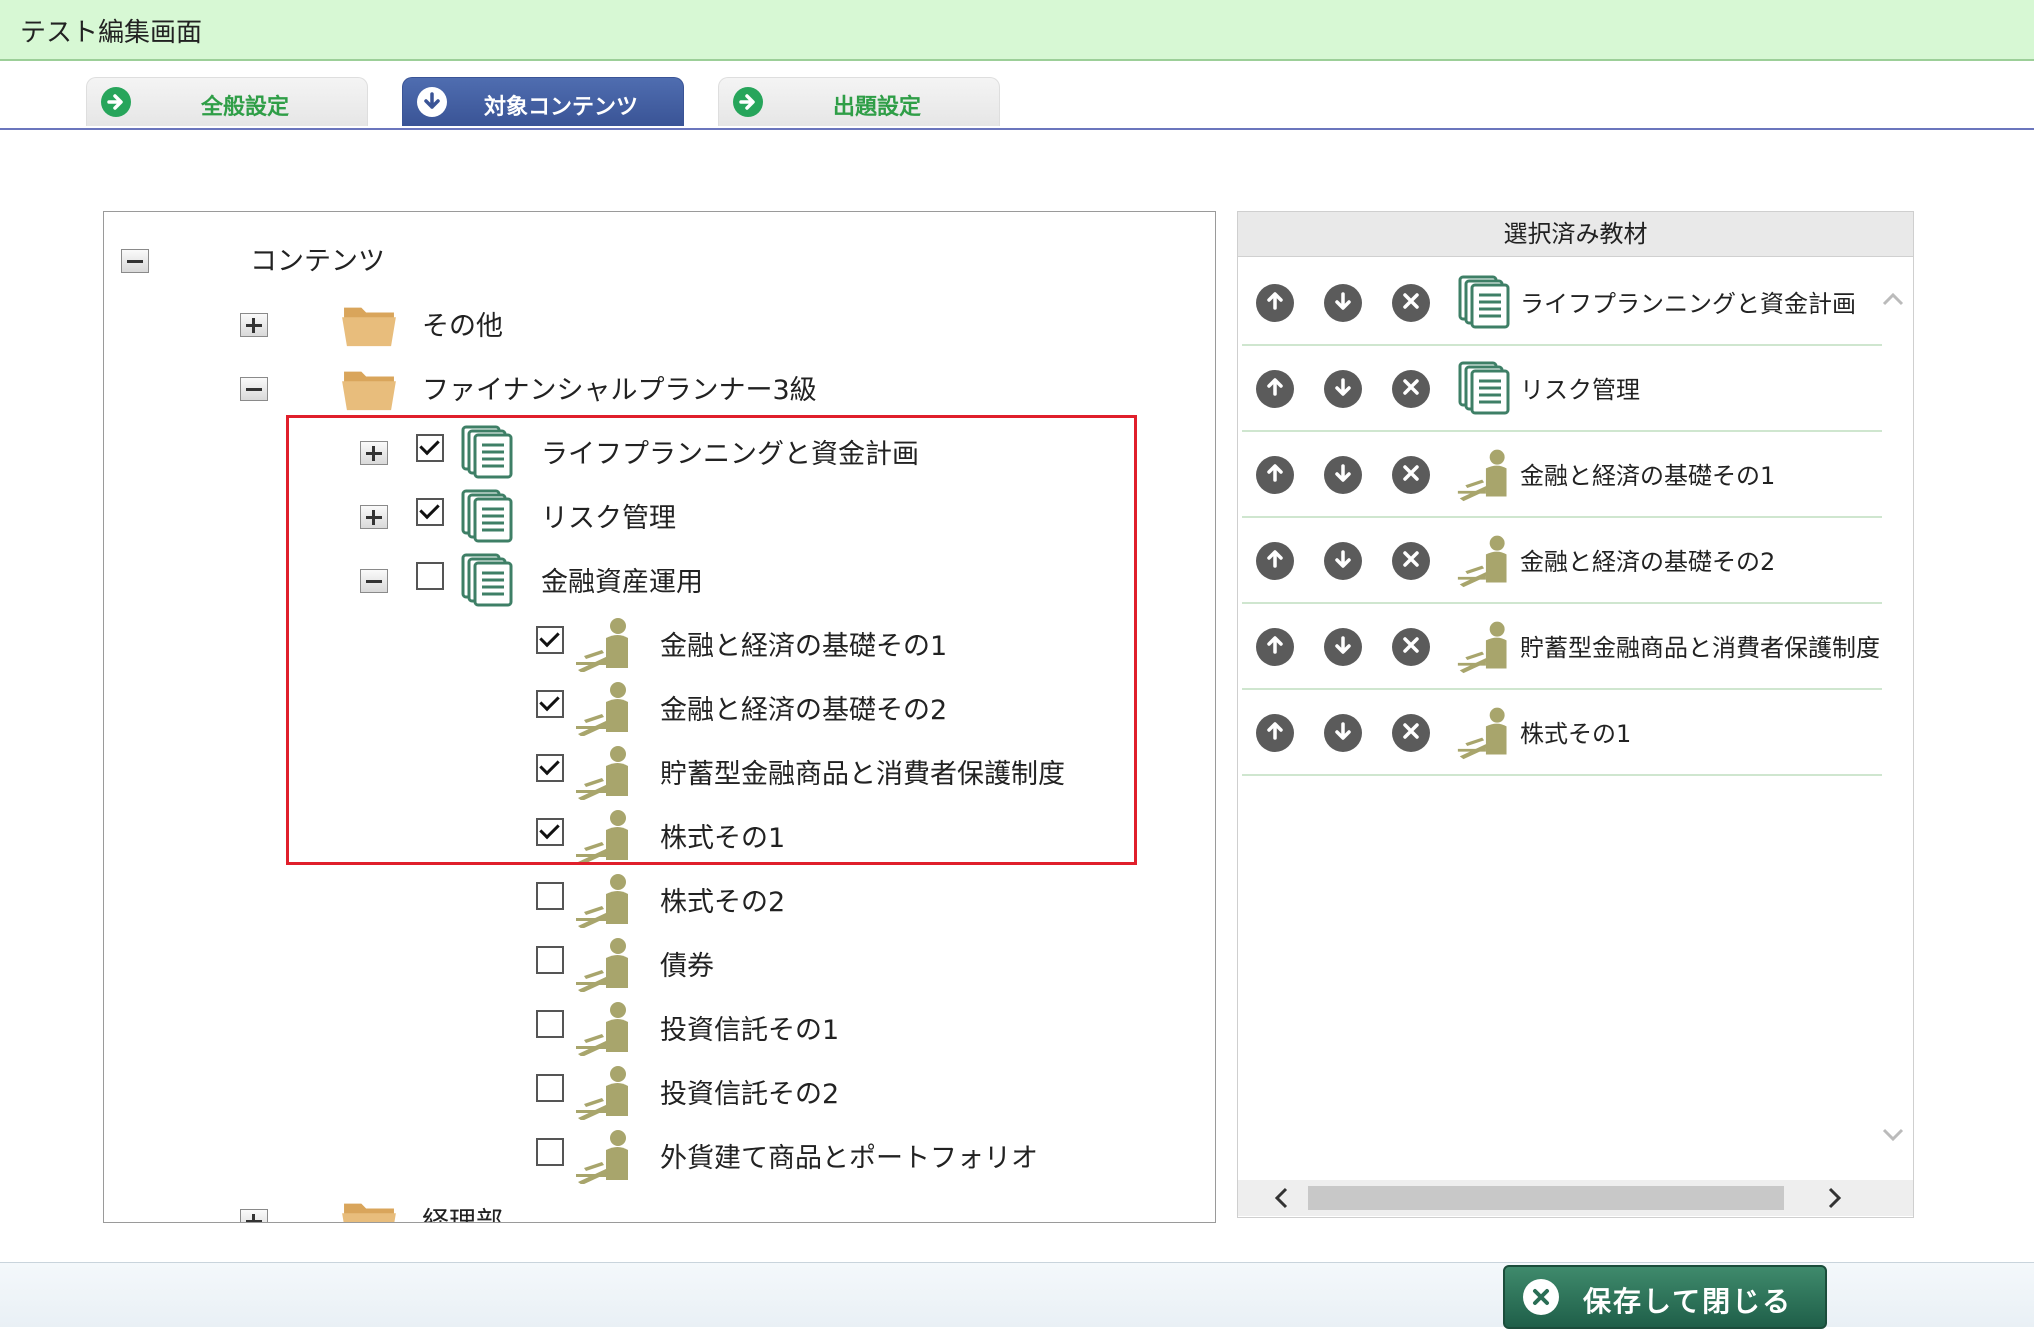 The width and height of the screenshot is (2034, 1329). What do you see at coordinates (876, 107) in the screenshot?
I see `tab-label: 出題設定` at bounding box center [876, 107].